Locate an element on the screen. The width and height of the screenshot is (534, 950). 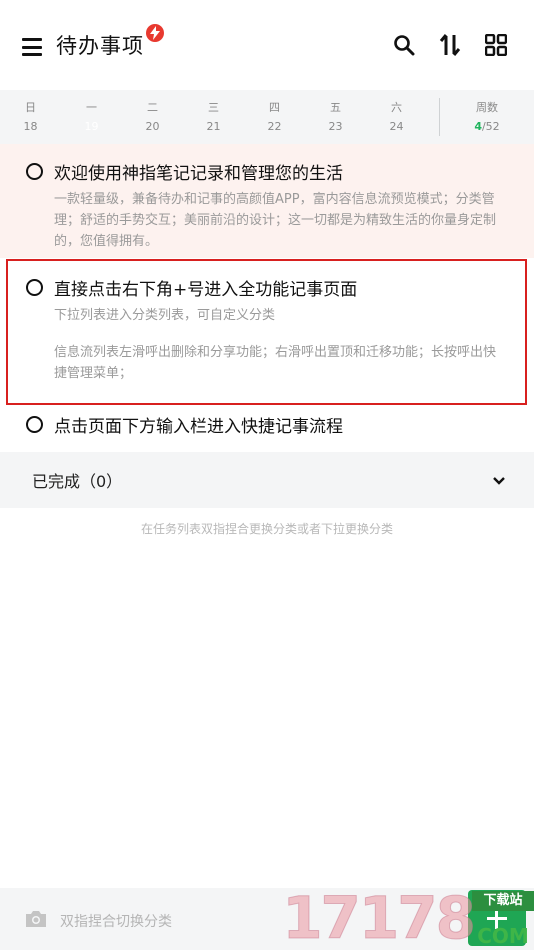
week-strip: 日 18 一 19 二 20 三 21 四 22 五 23 六 24 周数 4/52 is located at coordinates (267, 117).